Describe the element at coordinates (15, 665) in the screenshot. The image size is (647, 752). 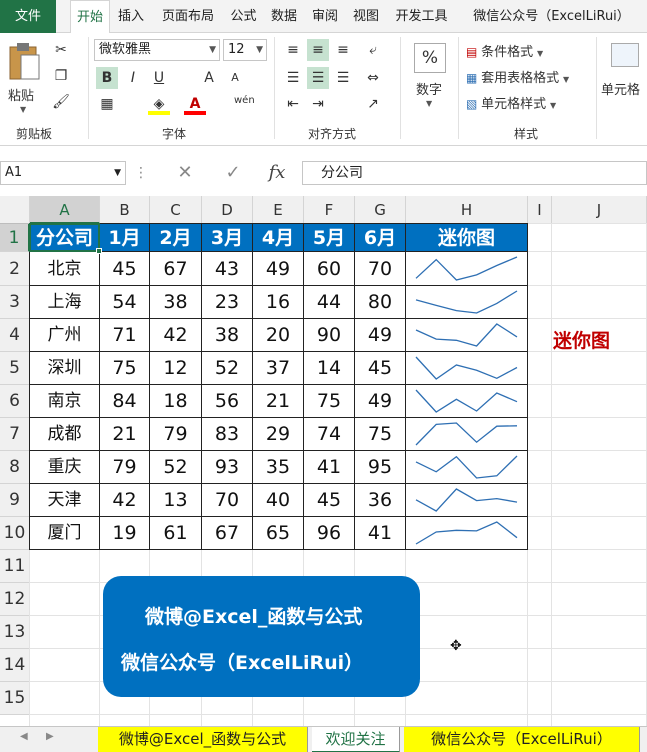
I see `row-header: 14` at that location.